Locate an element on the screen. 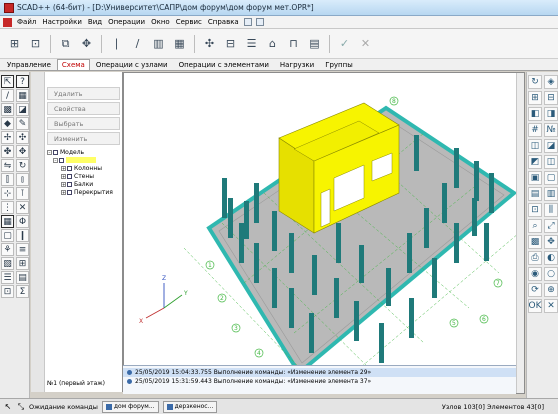 Image resolution: width=558 pixels, height=414 pixels. grid-icon: ▦ is located at coordinates (22, 95).